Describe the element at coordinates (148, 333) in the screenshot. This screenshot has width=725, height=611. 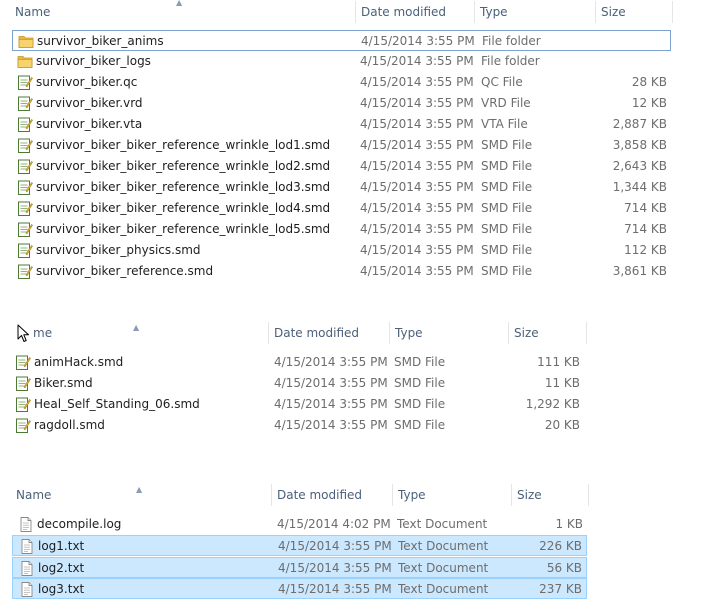
I see `column-header-name: me` at that location.